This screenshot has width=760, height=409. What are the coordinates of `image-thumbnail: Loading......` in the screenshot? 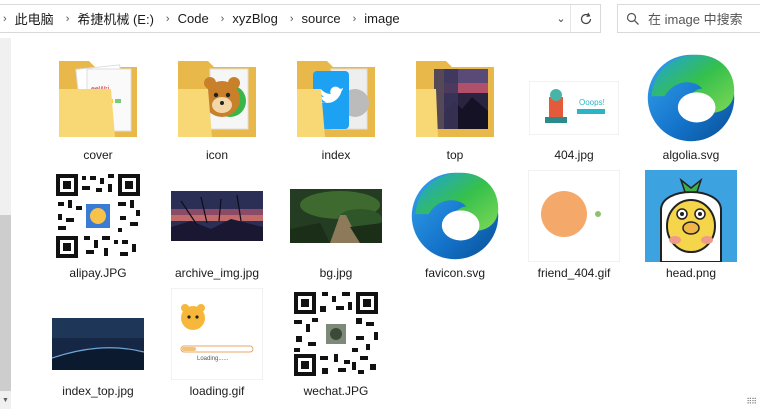 It's located at (217, 334).